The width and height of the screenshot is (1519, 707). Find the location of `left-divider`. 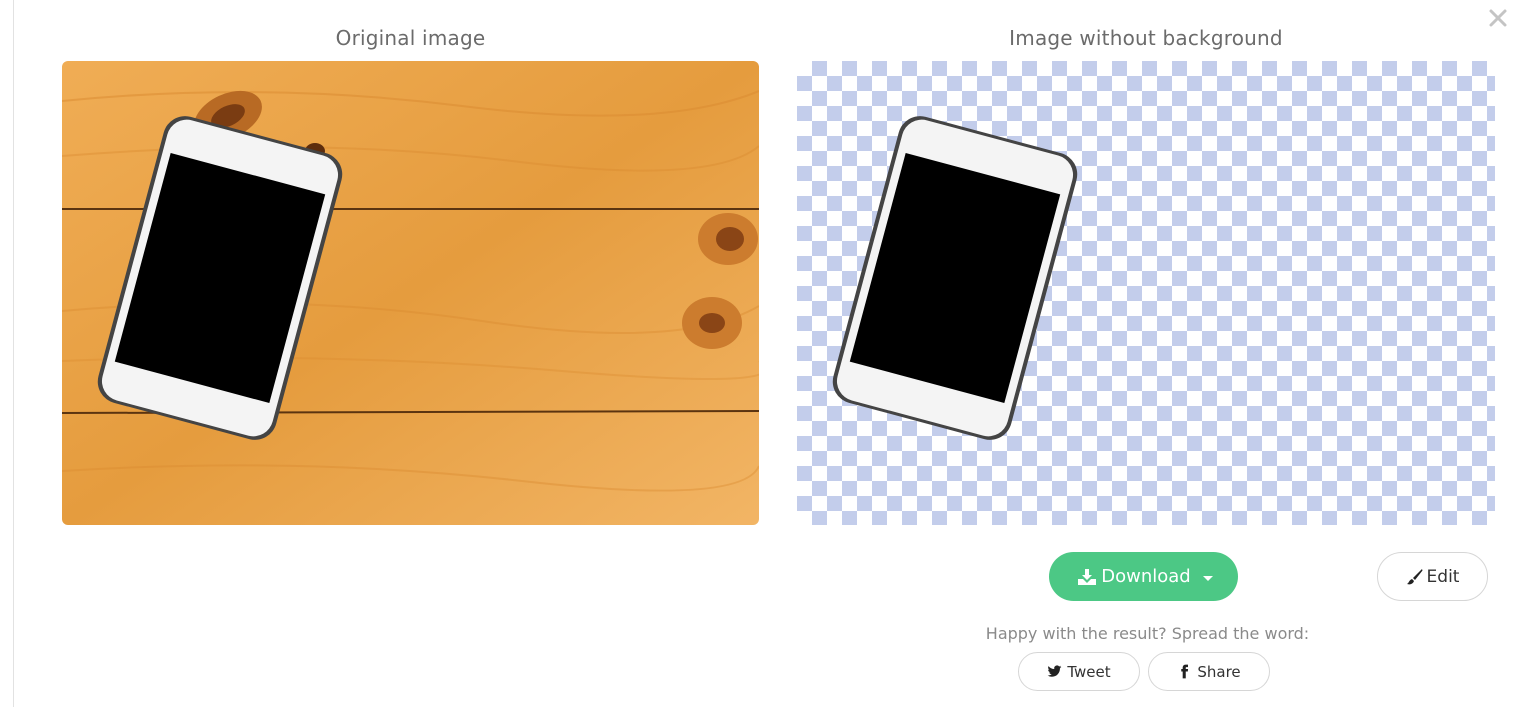

left-divider is located at coordinates (13, 353).